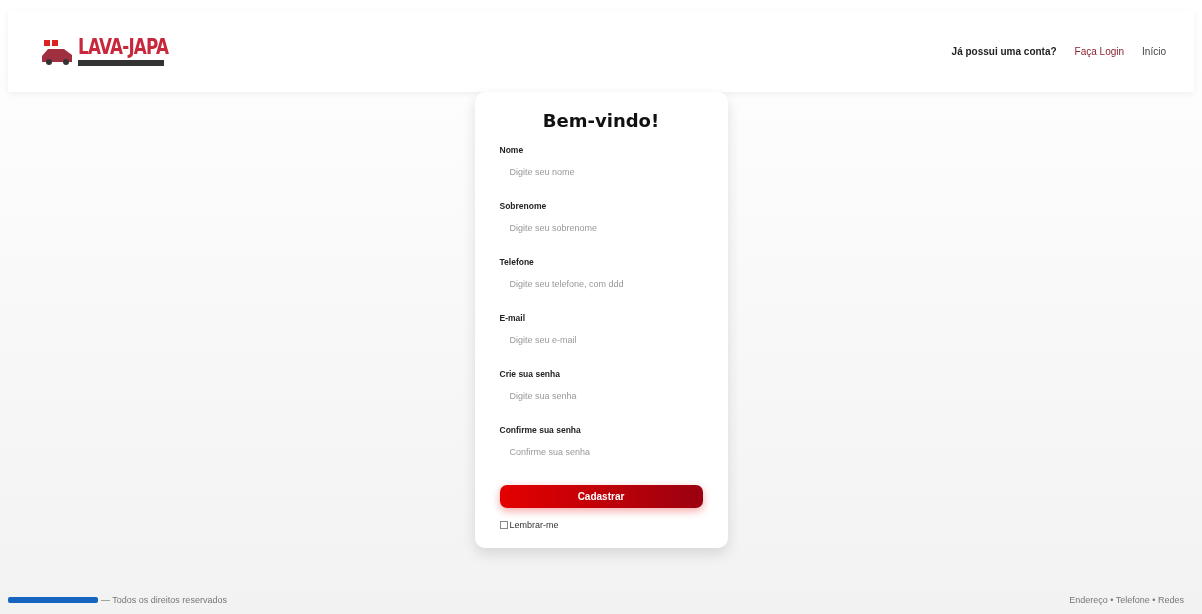 The image size is (1202, 614). What do you see at coordinates (523, 206) in the screenshot?
I see `field-label: Sobrenome` at bounding box center [523, 206].